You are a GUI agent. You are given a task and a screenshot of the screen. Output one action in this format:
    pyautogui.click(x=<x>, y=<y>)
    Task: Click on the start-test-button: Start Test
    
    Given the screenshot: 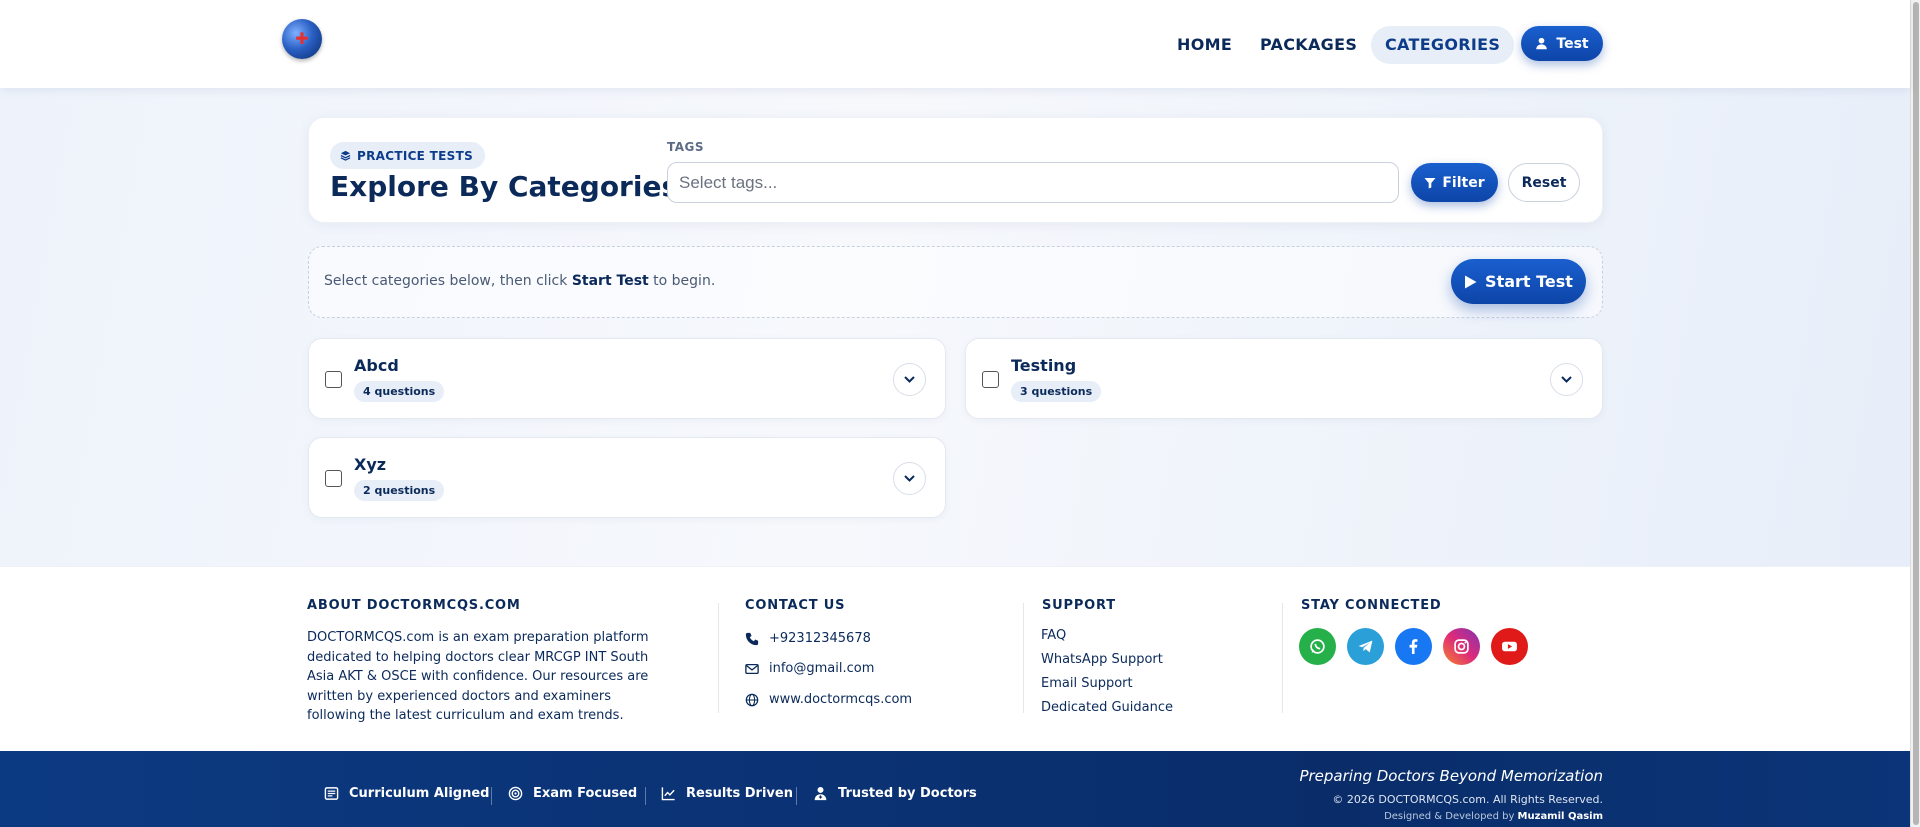 What is the action you would take?
    pyautogui.click(x=1518, y=281)
    